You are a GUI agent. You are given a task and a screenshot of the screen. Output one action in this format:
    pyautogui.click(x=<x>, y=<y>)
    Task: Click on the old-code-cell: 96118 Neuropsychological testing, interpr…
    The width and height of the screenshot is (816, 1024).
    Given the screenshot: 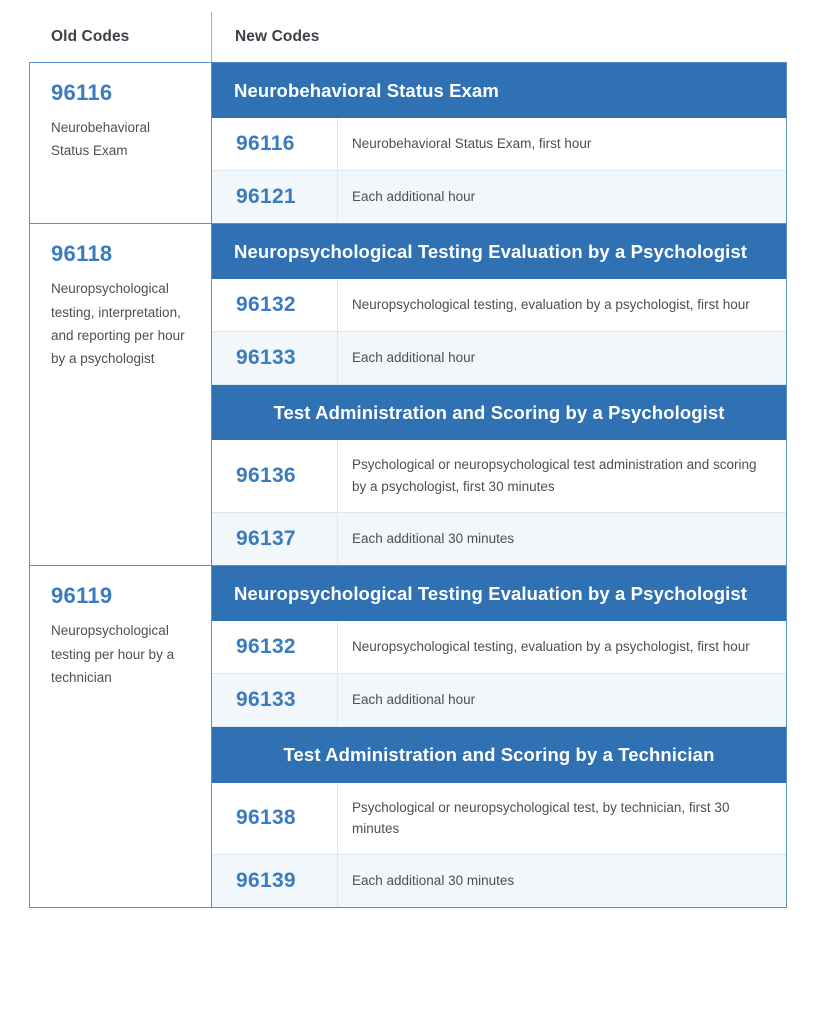 What is the action you would take?
    pyautogui.click(x=121, y=395)
    